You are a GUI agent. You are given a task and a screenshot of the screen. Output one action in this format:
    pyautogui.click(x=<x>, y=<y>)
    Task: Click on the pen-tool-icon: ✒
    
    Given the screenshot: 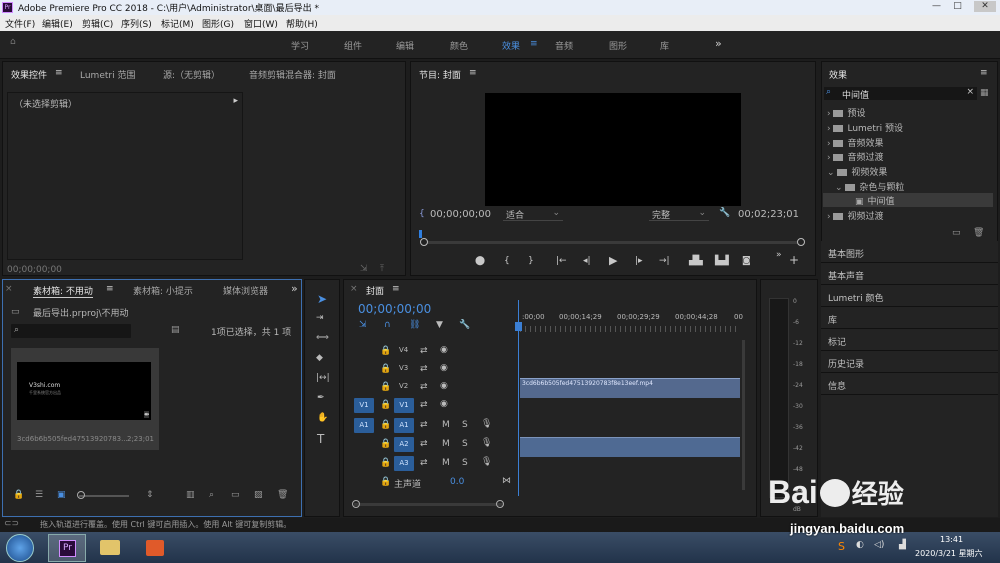 What is the action you would take?
    pyautogui.click(x=321, y=398)
    